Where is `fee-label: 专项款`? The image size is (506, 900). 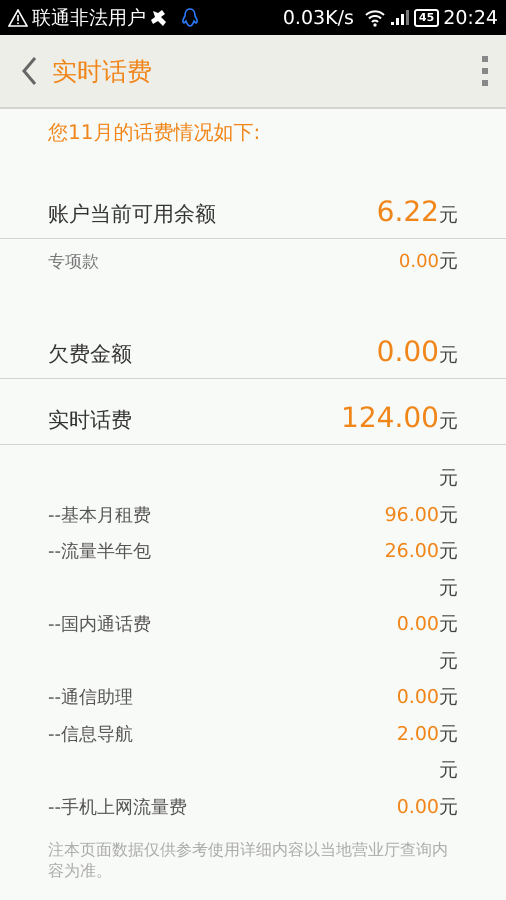 fee-label: 专项款 is located at coordinates (73, 261).